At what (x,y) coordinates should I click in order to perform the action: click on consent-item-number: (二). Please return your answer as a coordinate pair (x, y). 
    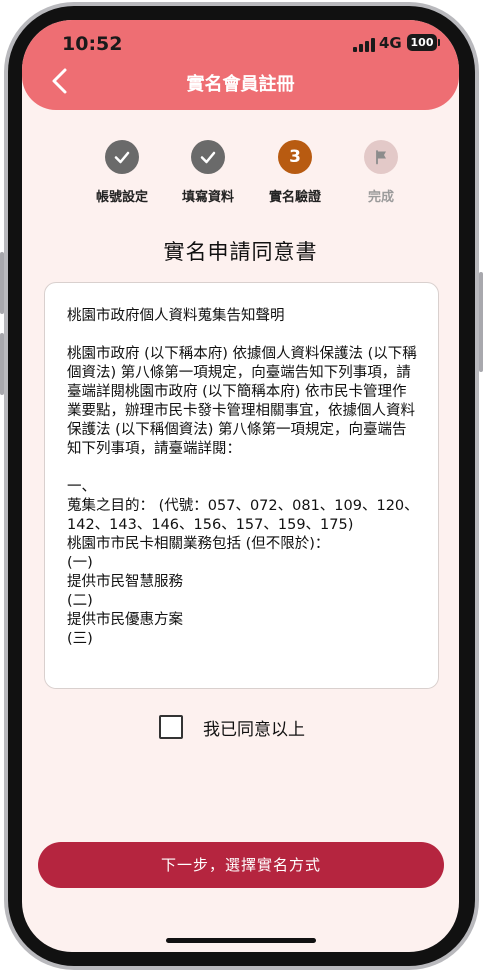
    Looking at the image, I should click on (80, 601).